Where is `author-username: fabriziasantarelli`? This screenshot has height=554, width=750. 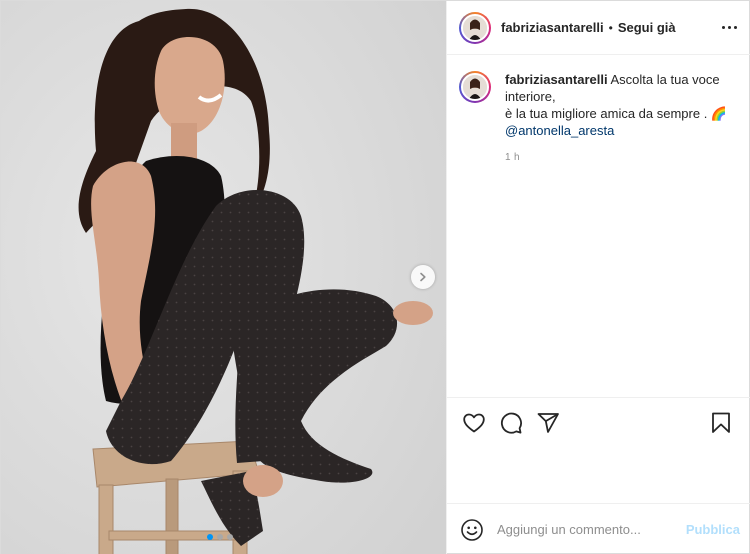
author-username: fabriziasantarelli is located at coordinates (552, 27).